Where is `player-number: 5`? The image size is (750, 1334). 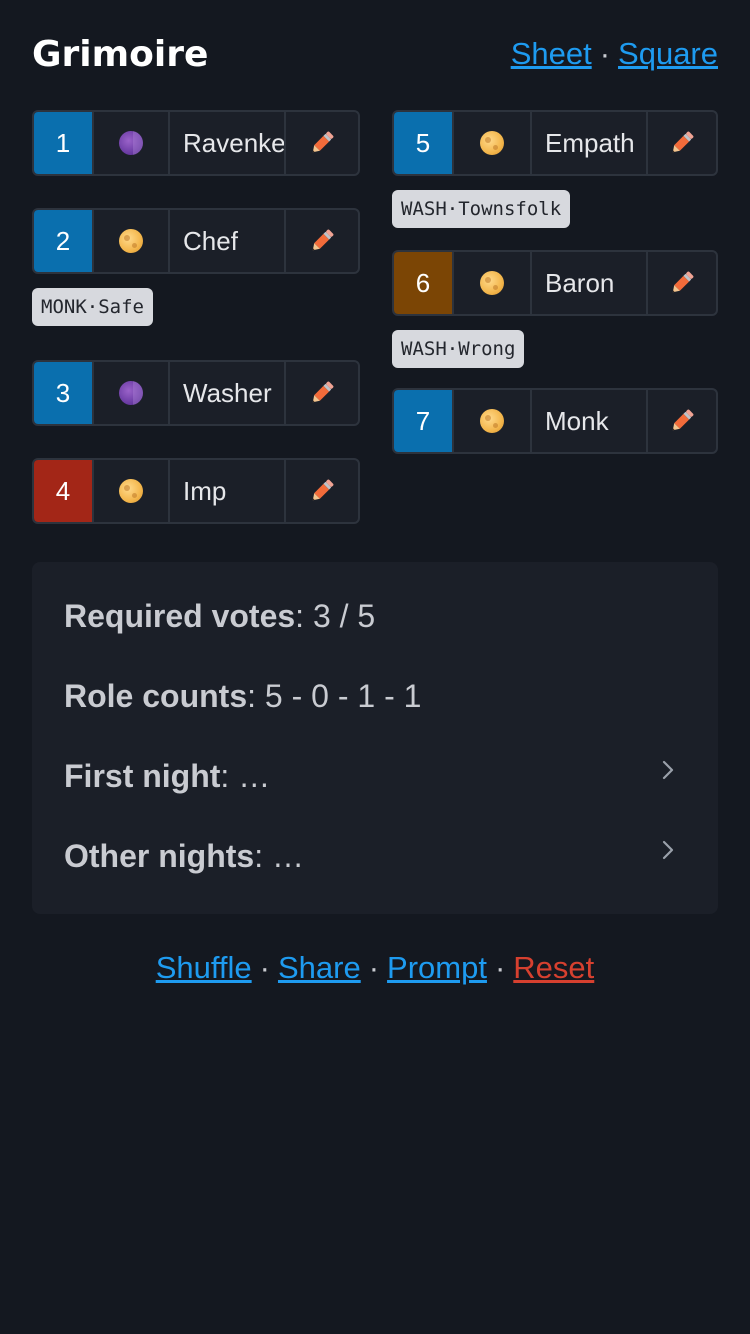
player-number: 5 is located at coordinates (423, 143).